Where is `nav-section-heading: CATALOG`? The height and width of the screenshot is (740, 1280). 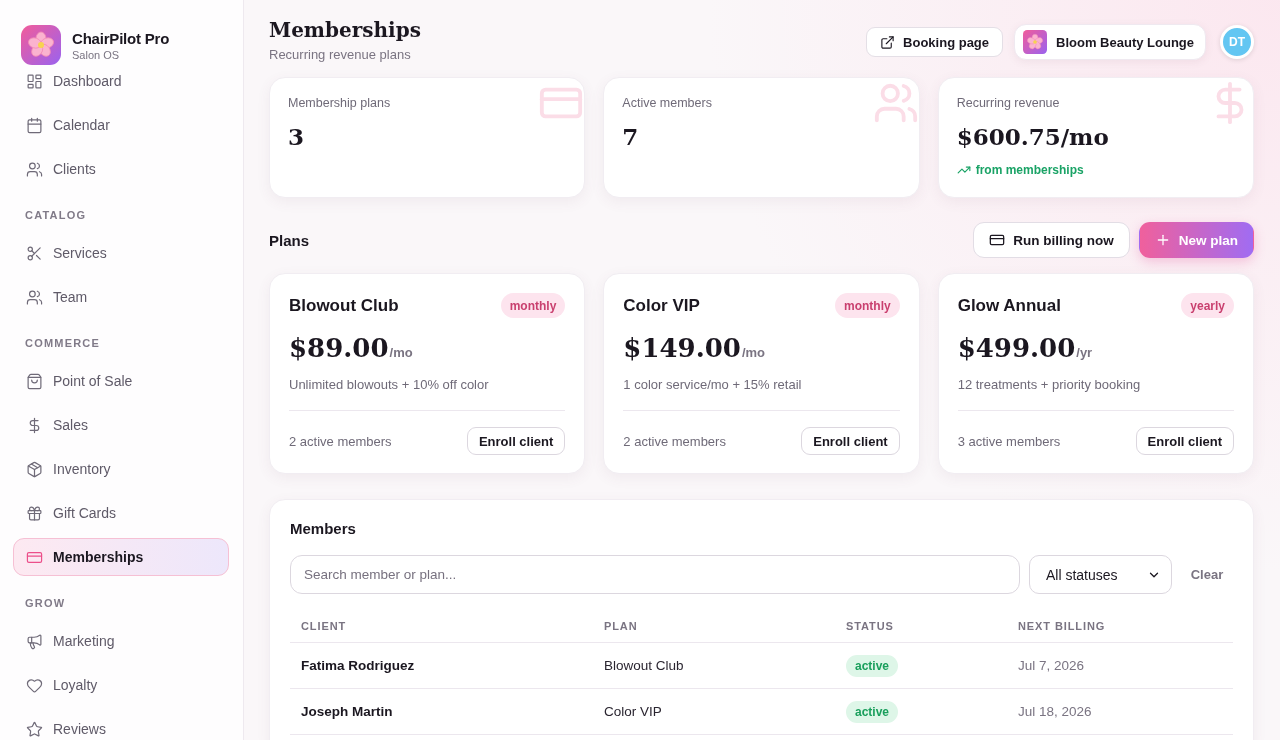
nav-section-heading: CATALOG is located at coordinates (56, 215).